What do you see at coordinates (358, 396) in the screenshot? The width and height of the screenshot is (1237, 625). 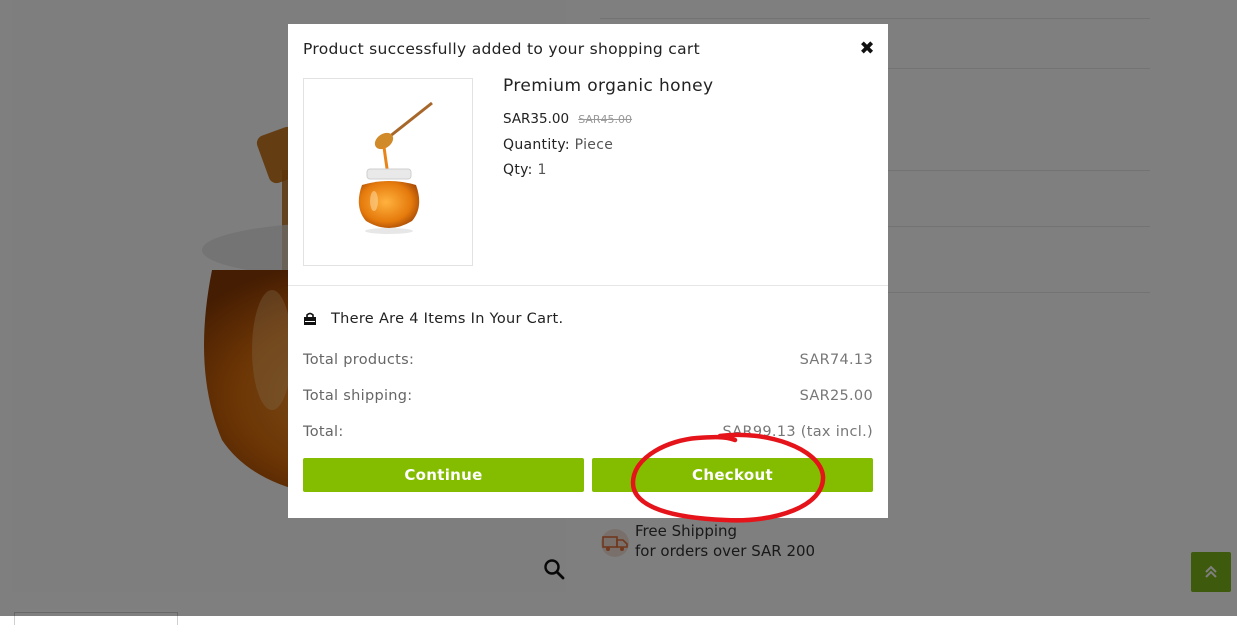 I see `total-shipping-label: Total shipping:` at bounding box center [358, 396].